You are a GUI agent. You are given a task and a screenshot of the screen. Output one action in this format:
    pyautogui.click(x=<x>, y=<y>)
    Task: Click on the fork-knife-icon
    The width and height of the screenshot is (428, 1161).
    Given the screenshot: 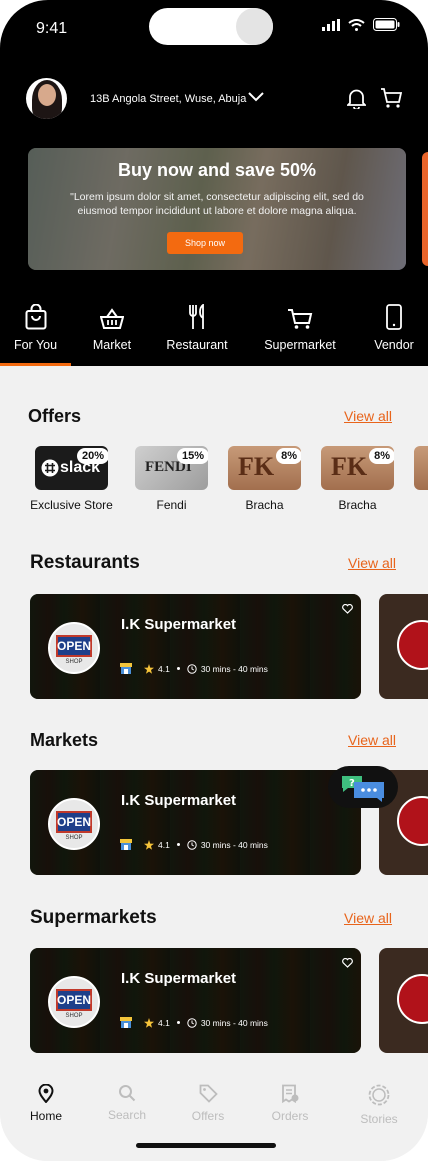 What is the action you would take?
    pyautogui.click(x=196, y=316)
    